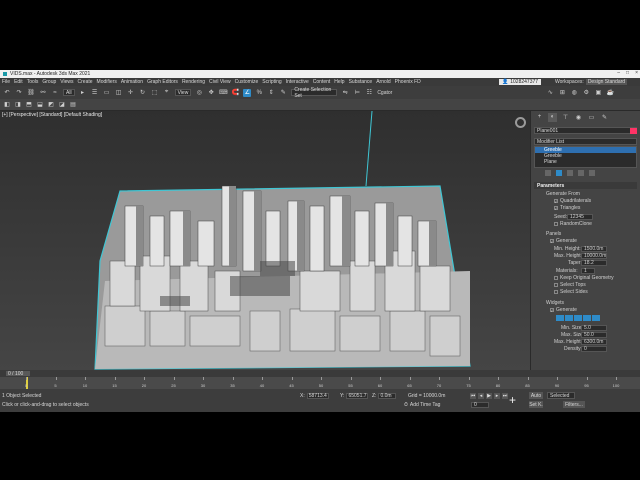 This screenshot has width=640, height=480. Describe the element at coordinates (610, 93) in the screenshot. I see `render-icon: ☕` at that location.